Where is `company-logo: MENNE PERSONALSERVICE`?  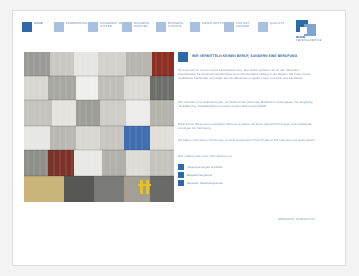
company-logo: MENNE PERSONALSERVICE is located at coordinates (308, 31).